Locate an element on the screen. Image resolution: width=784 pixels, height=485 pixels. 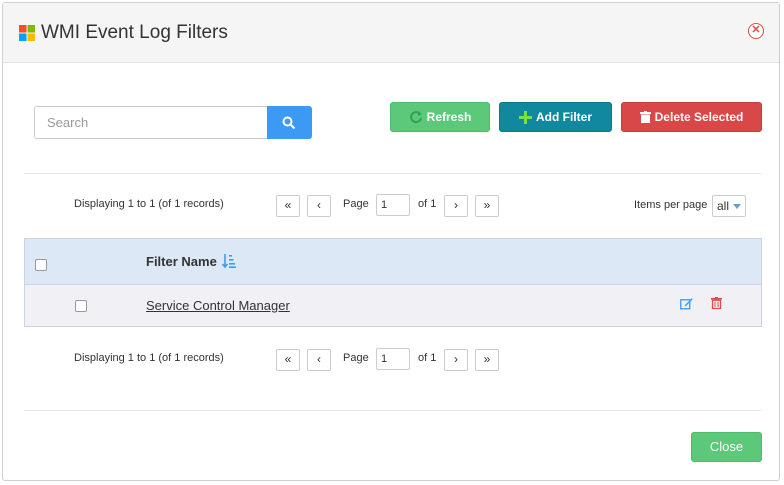
add-filter-button: Add Filter is located at coordinates (555, 117).